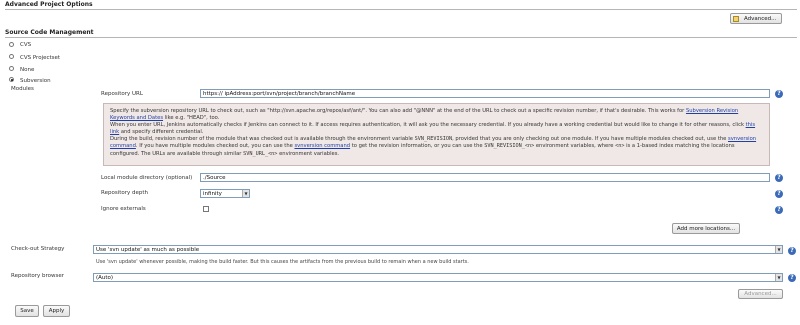  What do you see at coordinates (11, 56) in the screenshot?
I see `scm-radio-cvs-projectset` at bounding box center [11, 56].